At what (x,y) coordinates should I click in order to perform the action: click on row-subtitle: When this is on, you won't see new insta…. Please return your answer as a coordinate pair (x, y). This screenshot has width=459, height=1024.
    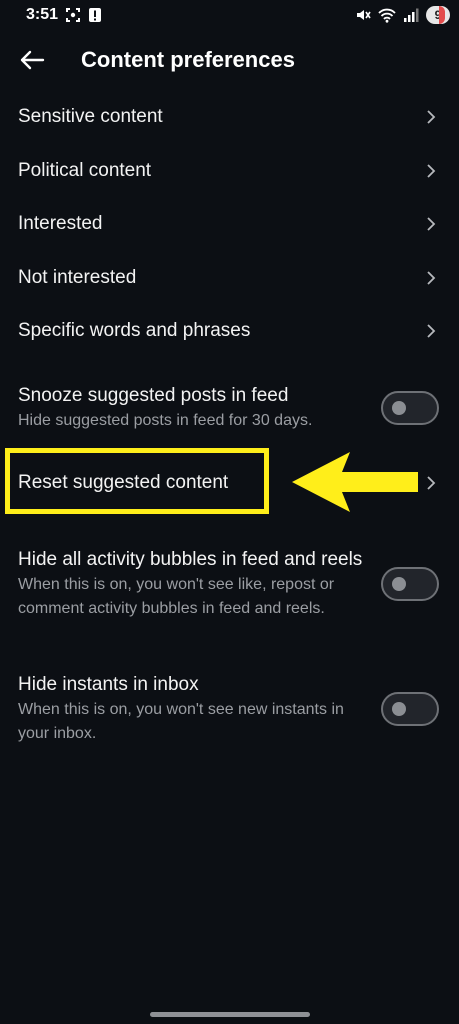
    Looking at the image, I should click on (181, 721).